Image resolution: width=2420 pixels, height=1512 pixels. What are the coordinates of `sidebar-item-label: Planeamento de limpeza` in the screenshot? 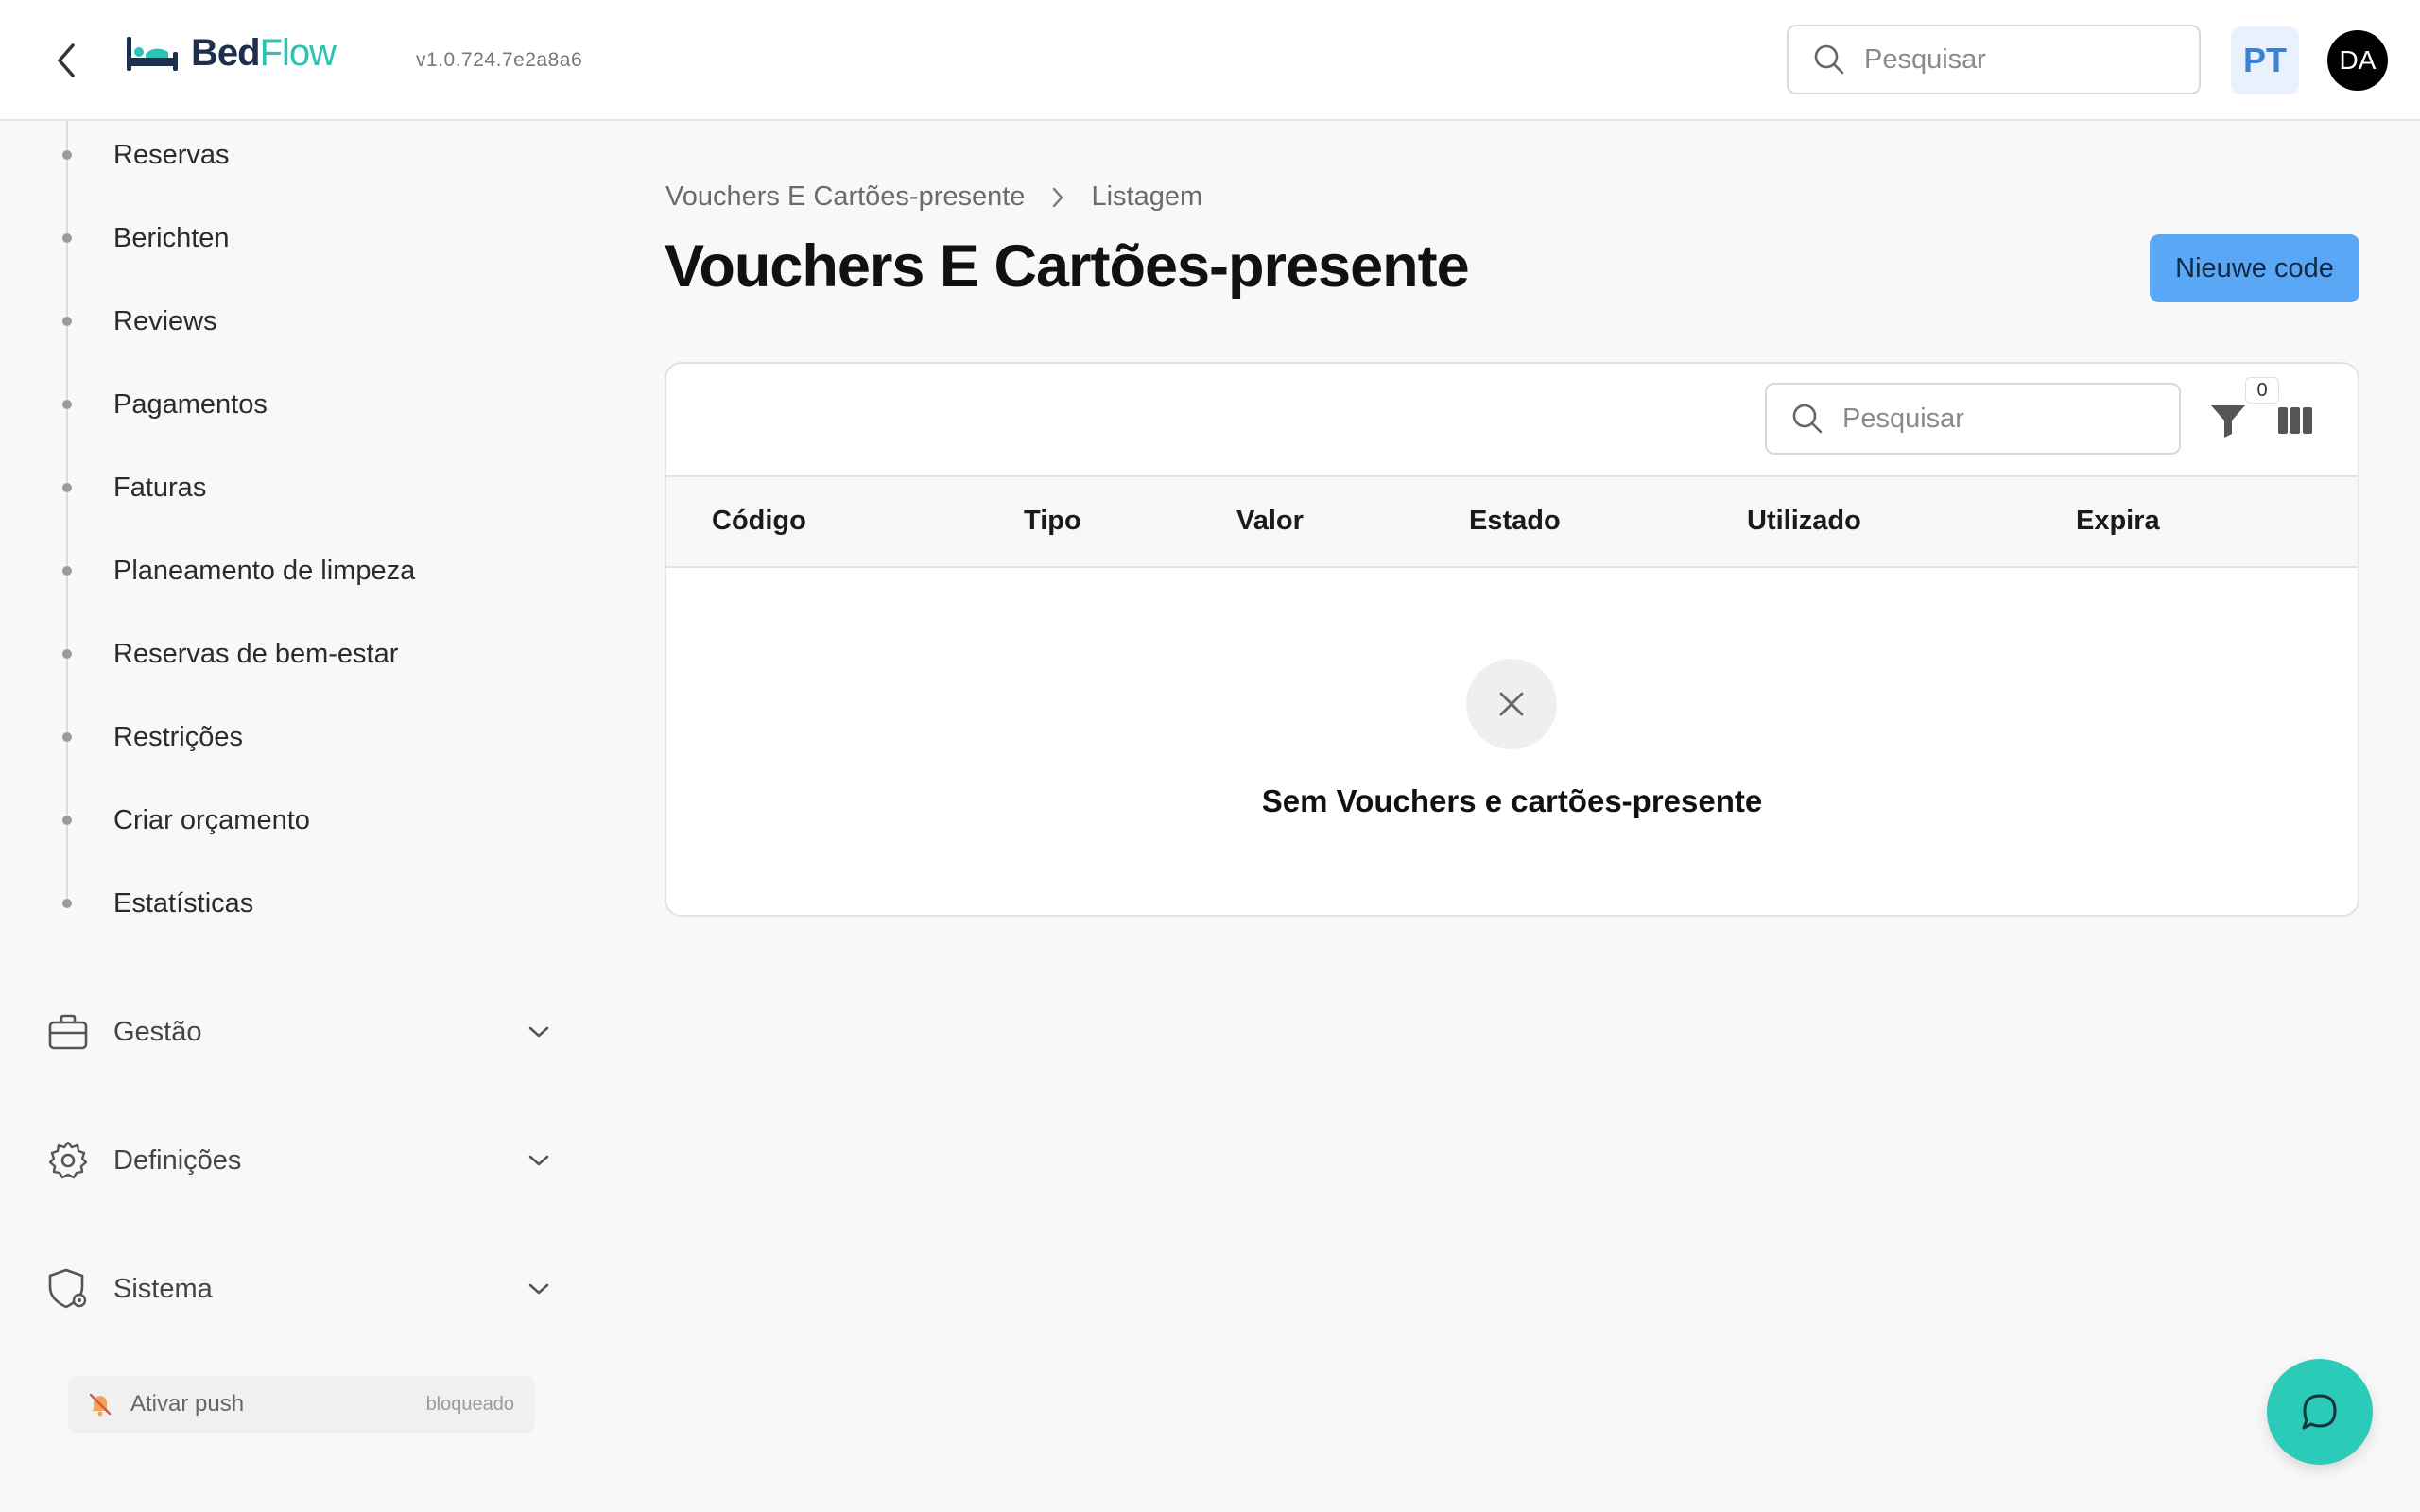 It's located at (264, 570).